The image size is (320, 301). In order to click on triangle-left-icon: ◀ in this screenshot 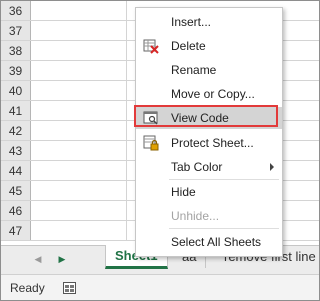, I will do `click(38, 259)`.